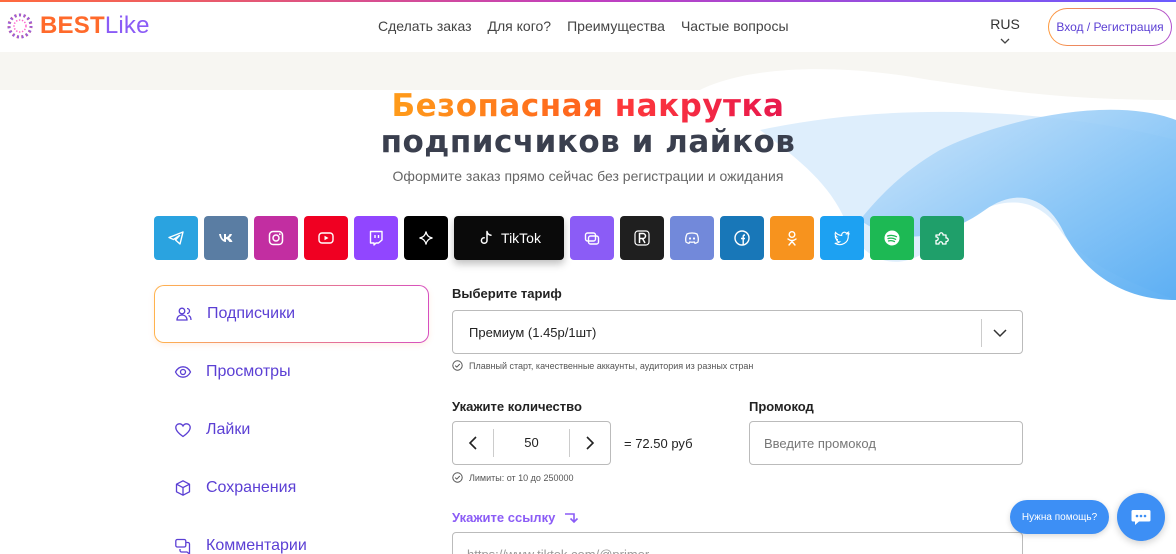  Describe the element at coordinates (507, 293) in the screenshot. I see `tariff-label: Выберите тариф` at that location.